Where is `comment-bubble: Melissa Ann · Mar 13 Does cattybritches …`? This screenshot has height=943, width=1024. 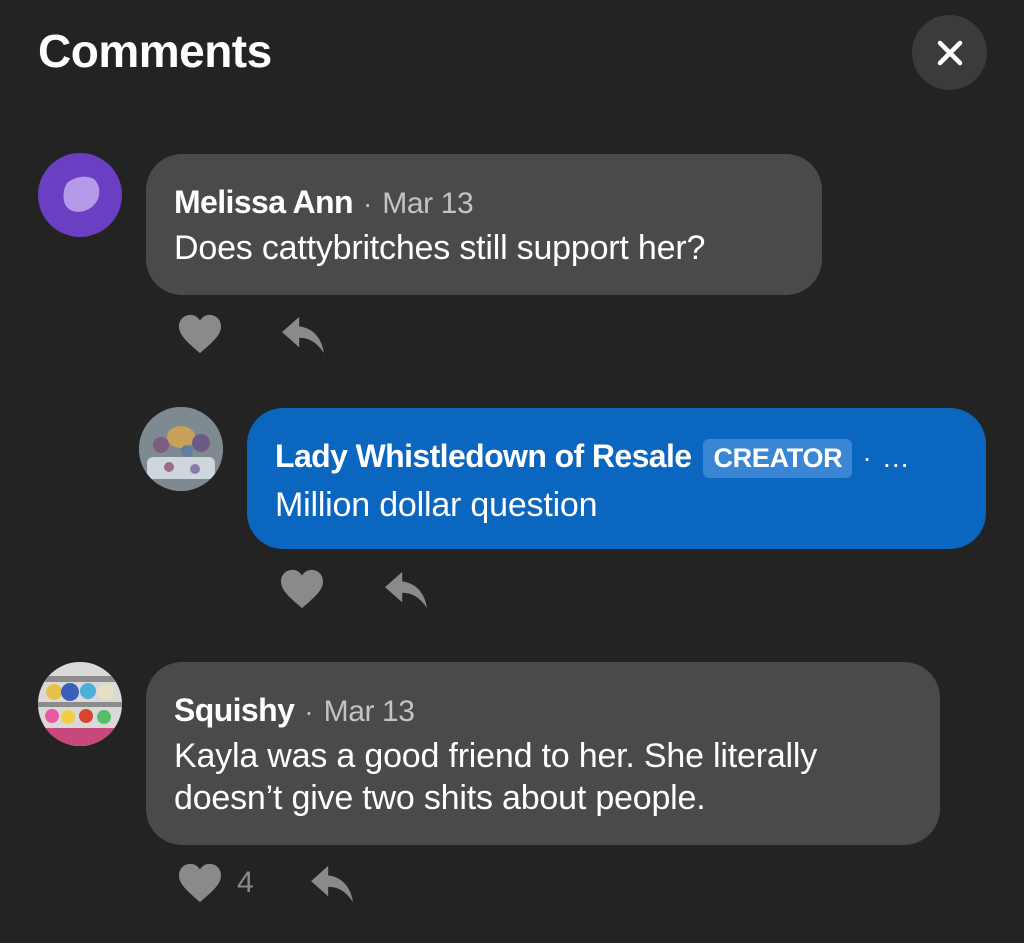 comment-bubble: Melissa Ann · Mar 13 Does cattybritches … is located at coordinates (484, 224).